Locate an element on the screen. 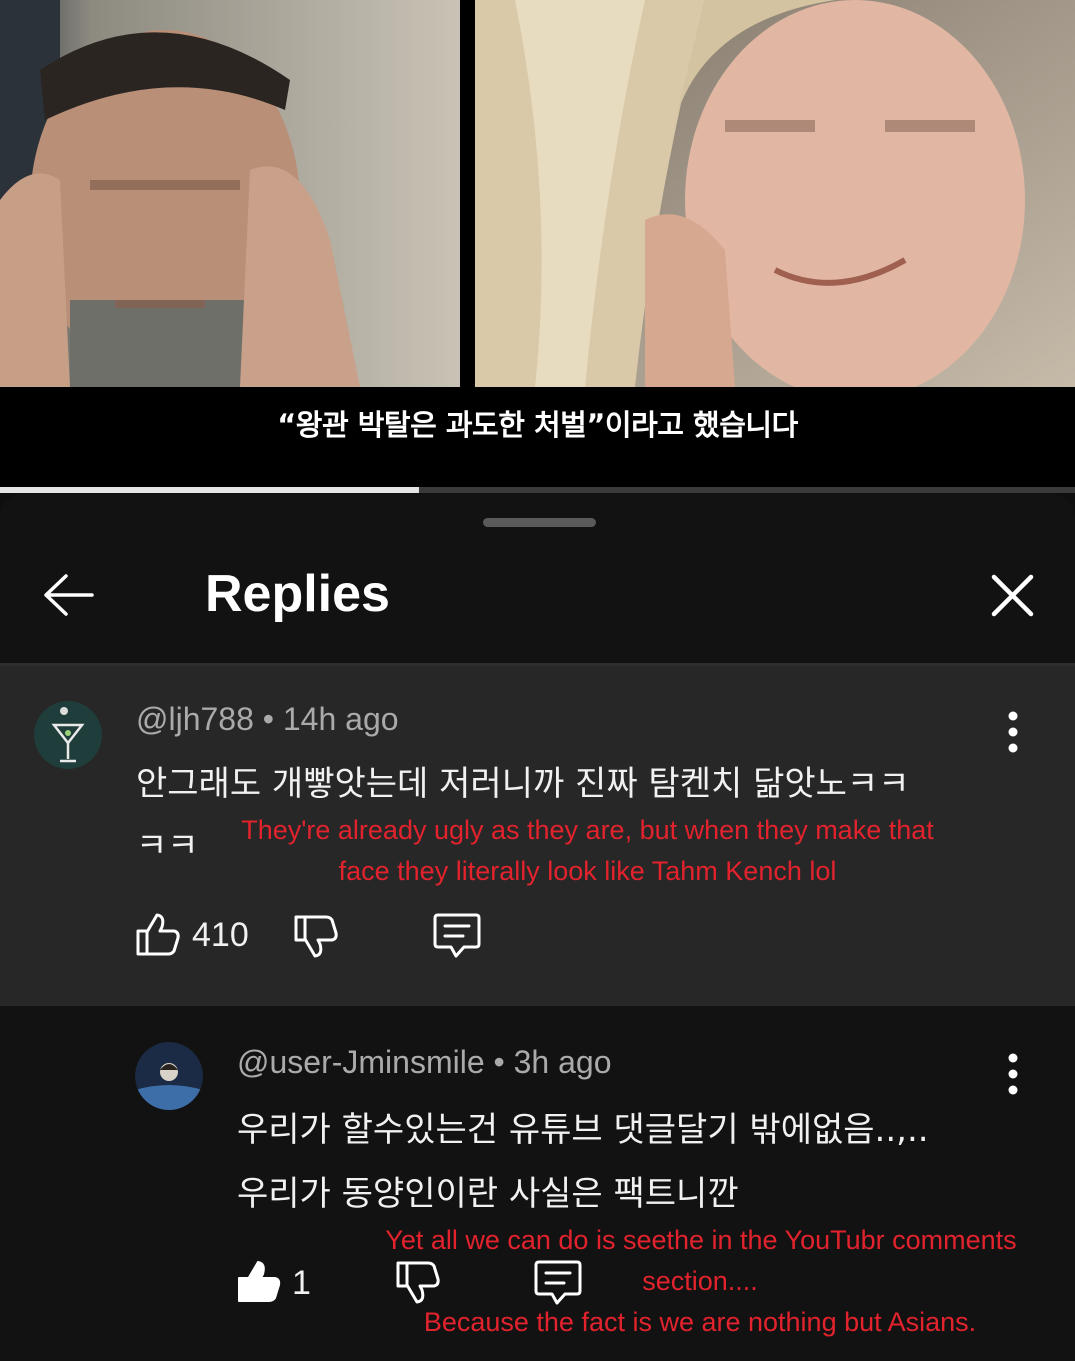 The width and height of the screenshot is (1075, 1361). video-subtitle: “왕관 박탈은 과도한 처벌”이라고 했습니다 is located at coordinates (537, 425).